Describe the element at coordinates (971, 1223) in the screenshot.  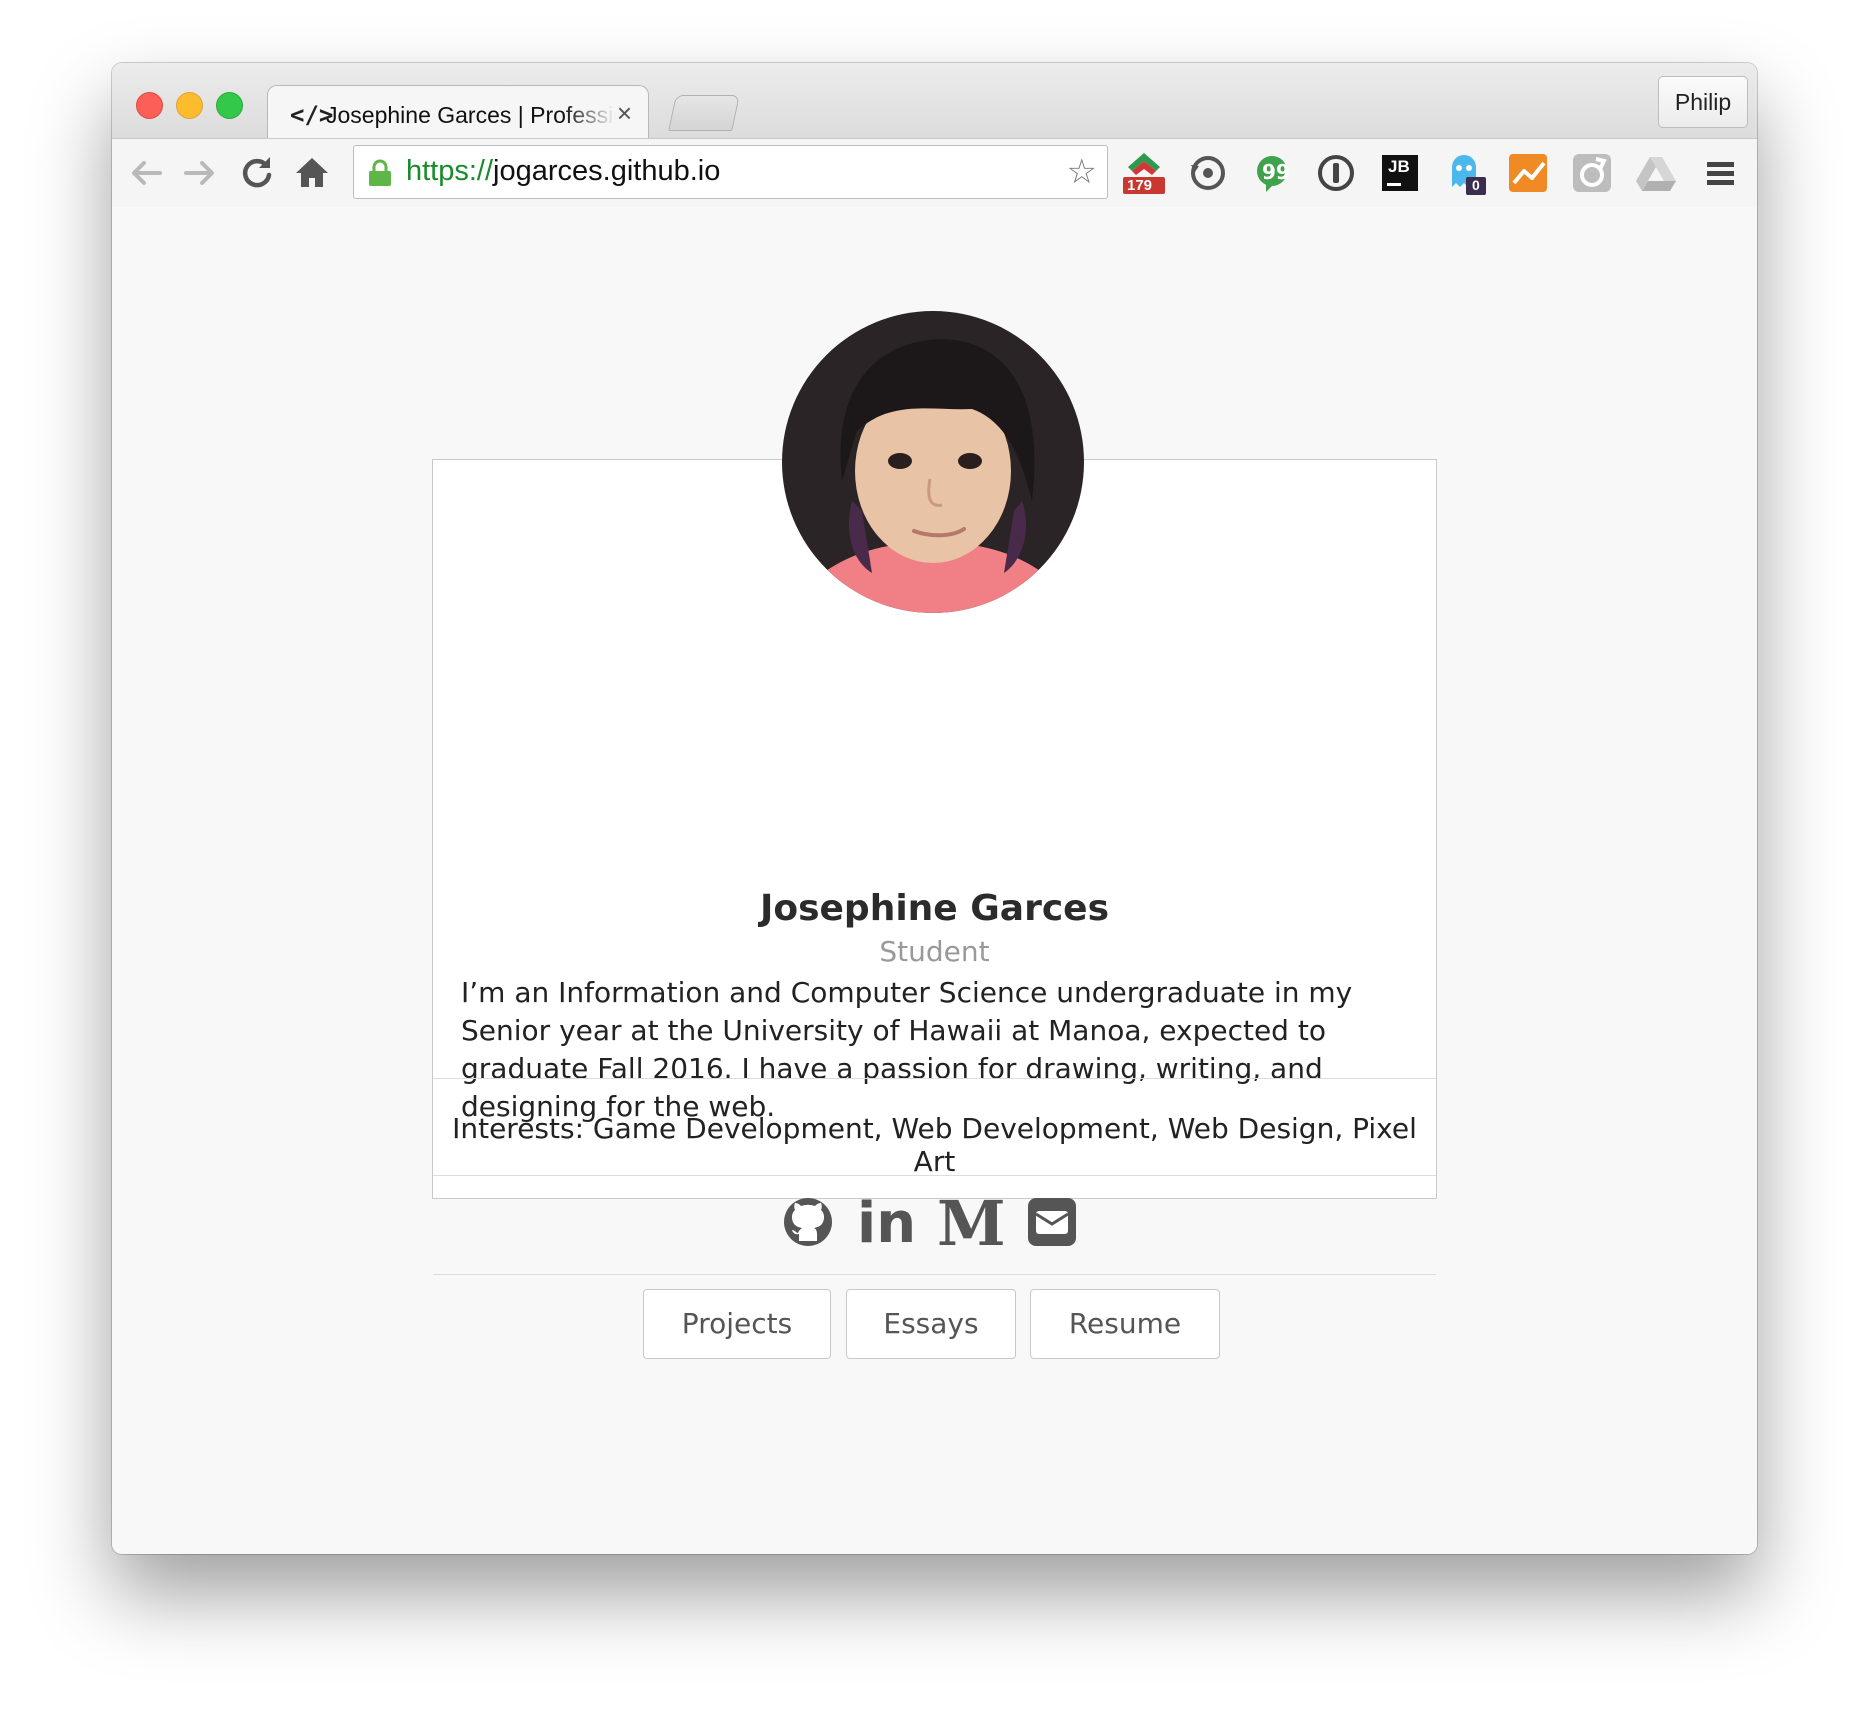
I see `medium-icon: M` at that location.